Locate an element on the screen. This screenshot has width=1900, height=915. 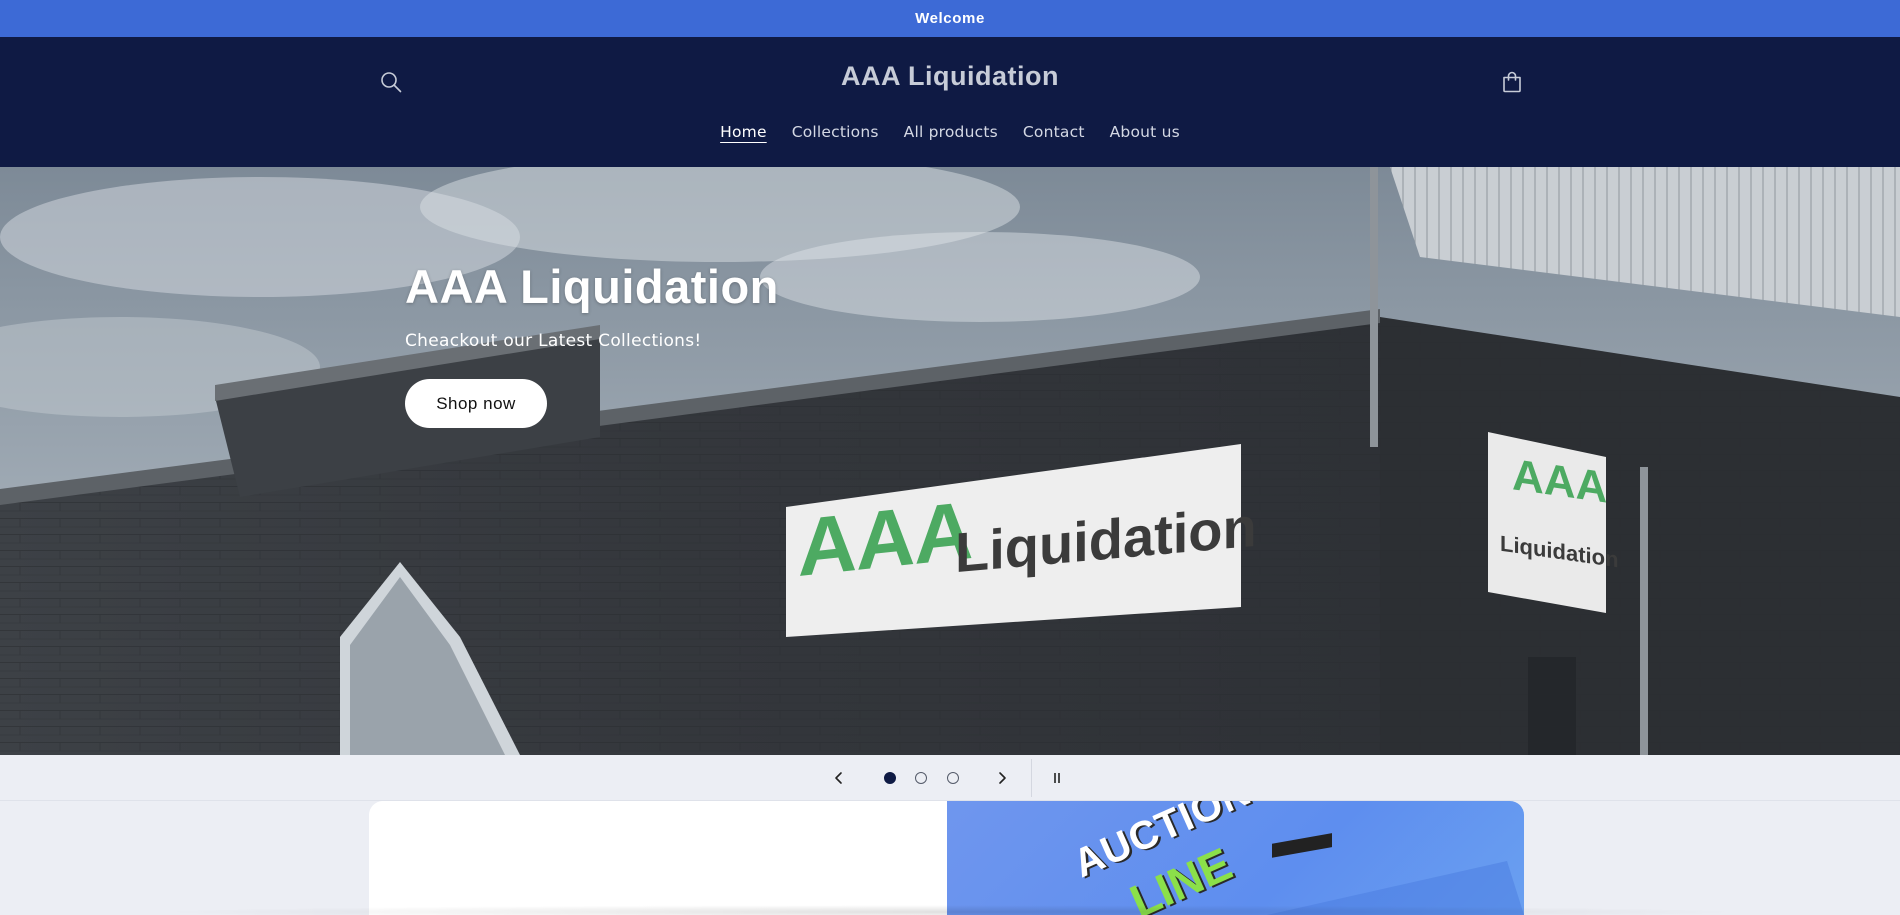
previous-slide-button is located at coordinates (839, 778).